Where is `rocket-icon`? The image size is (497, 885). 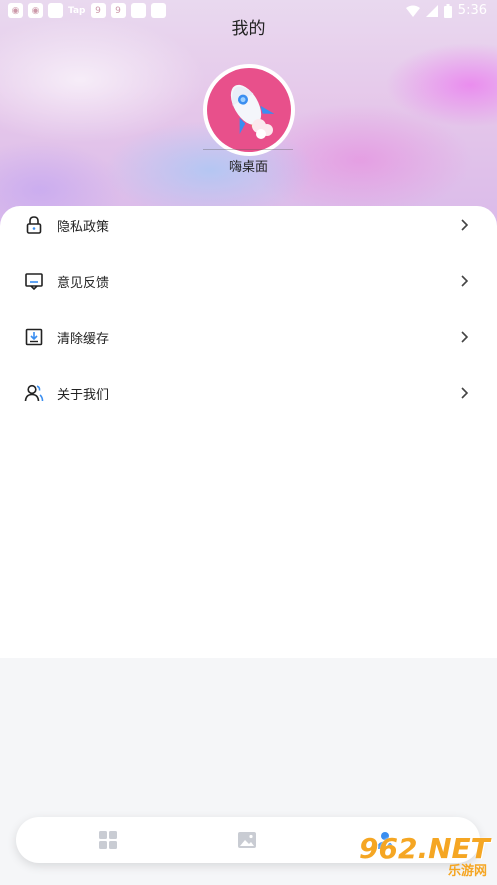 rocket-icon is located at coordinates (252, 111).